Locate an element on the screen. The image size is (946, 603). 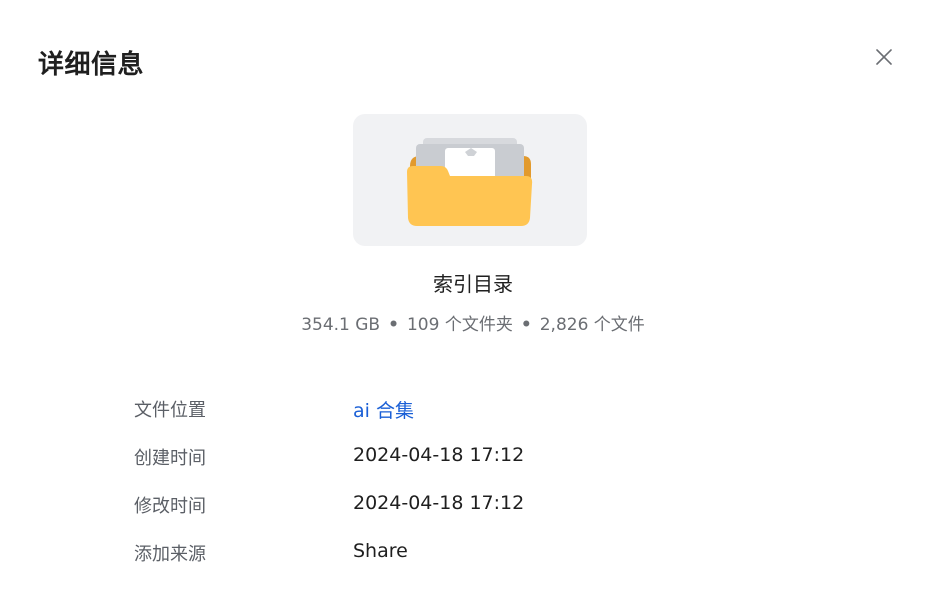
item-file-count: 2,826 个文件 is located at coordinates (592, 325).